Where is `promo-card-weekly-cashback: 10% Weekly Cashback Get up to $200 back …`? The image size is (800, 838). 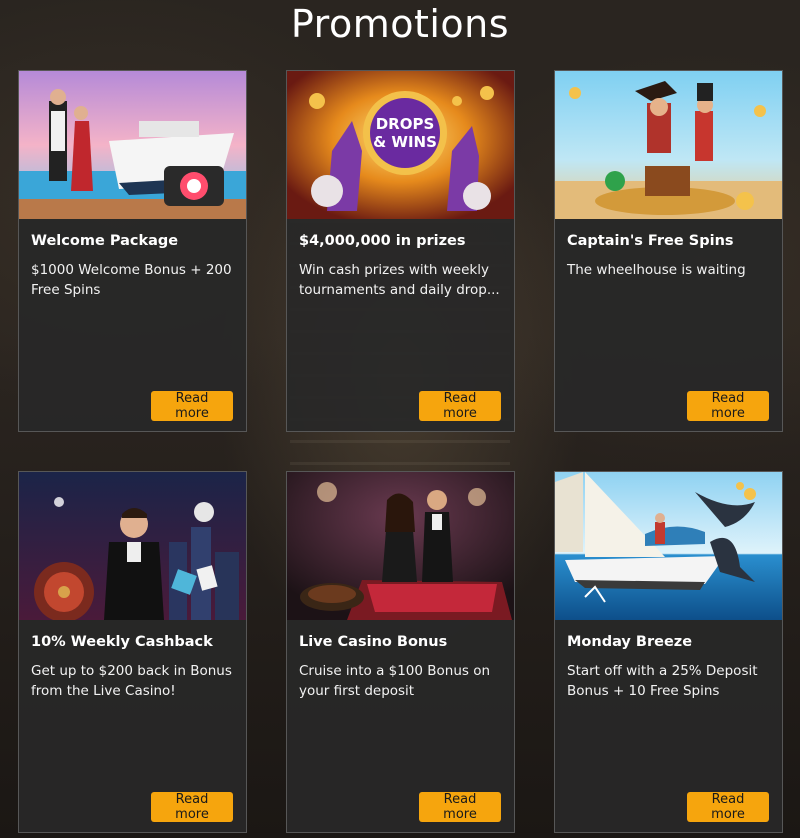 promo-card-weekly-cashback: 10% Weekly Cashback Get up to $200 back … is located at coordinates (132, 652).